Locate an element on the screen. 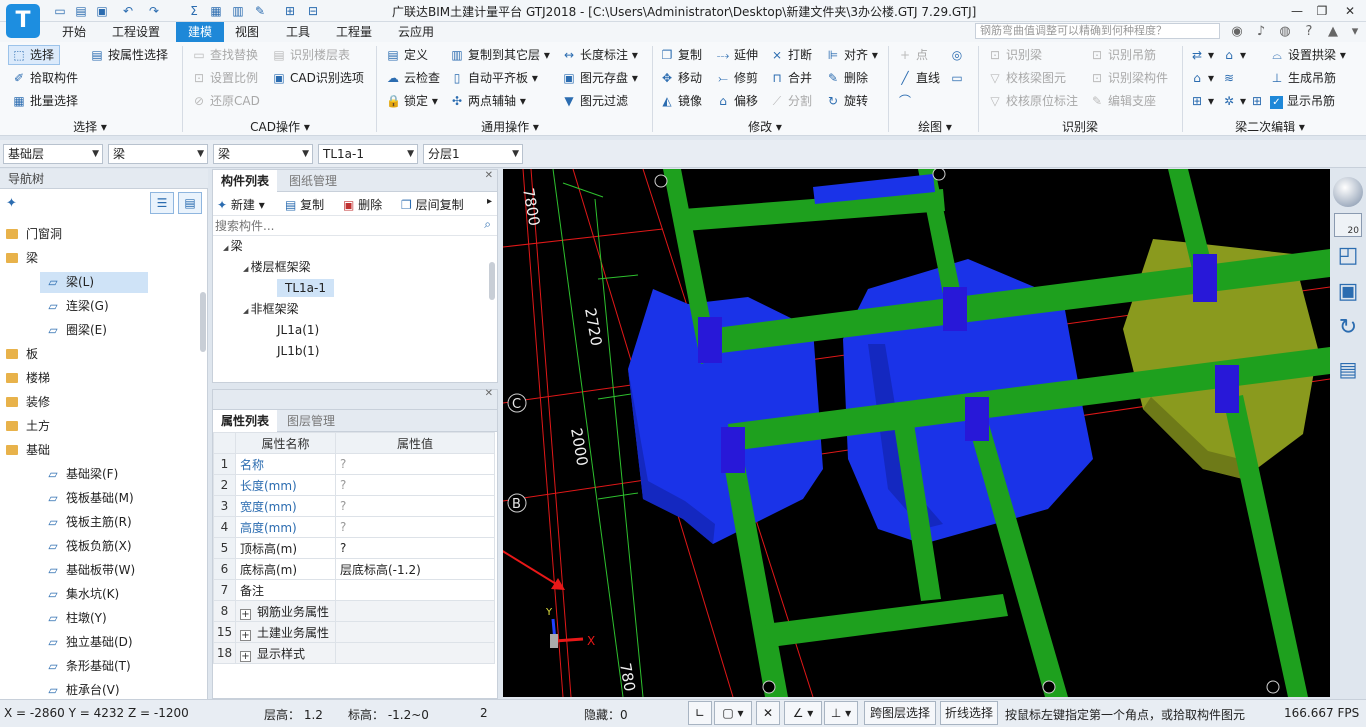  property-row: 1 名称? is located at coordinates (354, 464).